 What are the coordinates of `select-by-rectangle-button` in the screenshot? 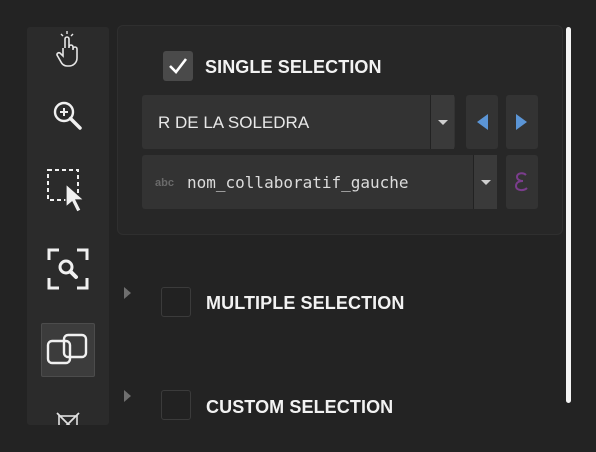 It's located at (68, 190).